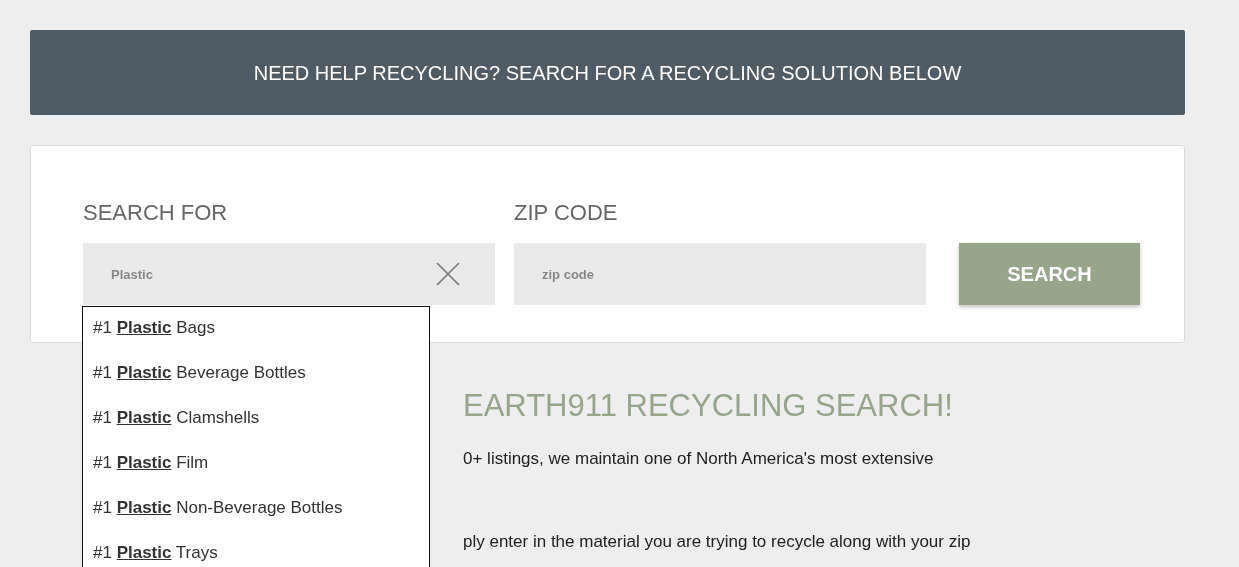  I want to click on zip-label: ZIP CODE, so click(566, 213).